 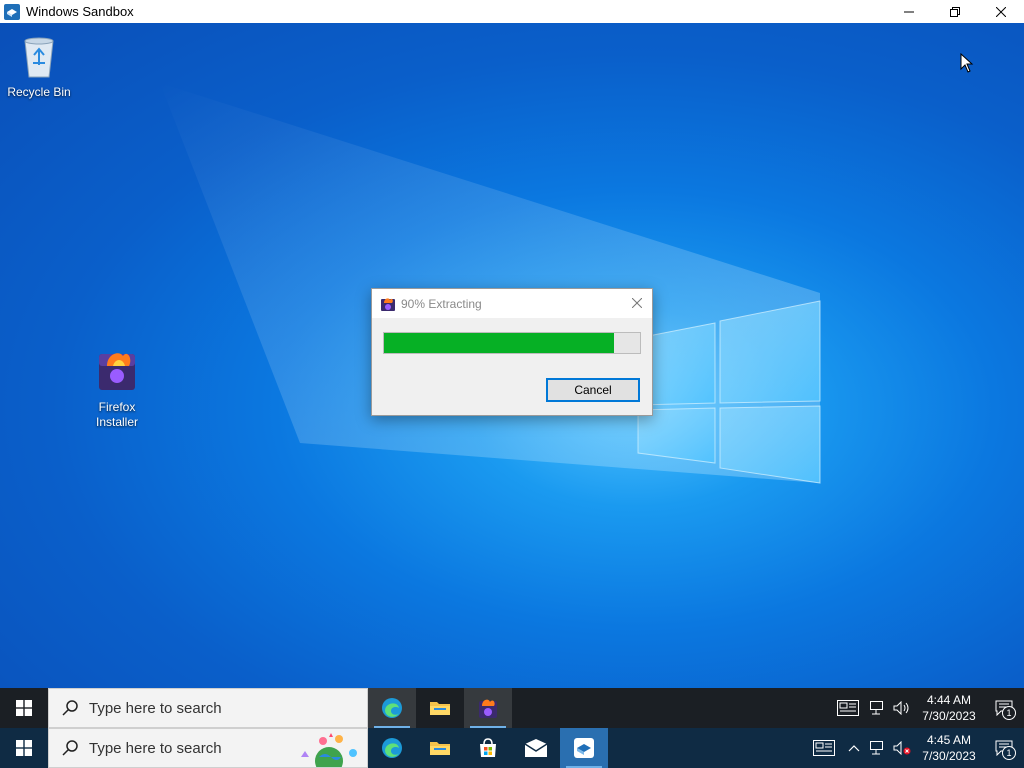 I want to click on restore-icon, so click(x=955, y=11).